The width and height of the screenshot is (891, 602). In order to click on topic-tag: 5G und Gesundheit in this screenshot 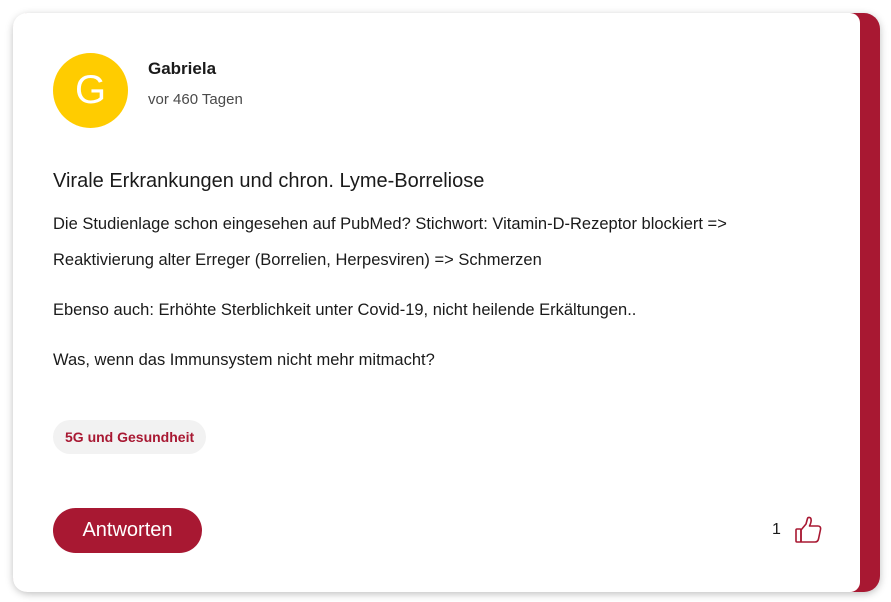, I will do `click(130, 437)`.